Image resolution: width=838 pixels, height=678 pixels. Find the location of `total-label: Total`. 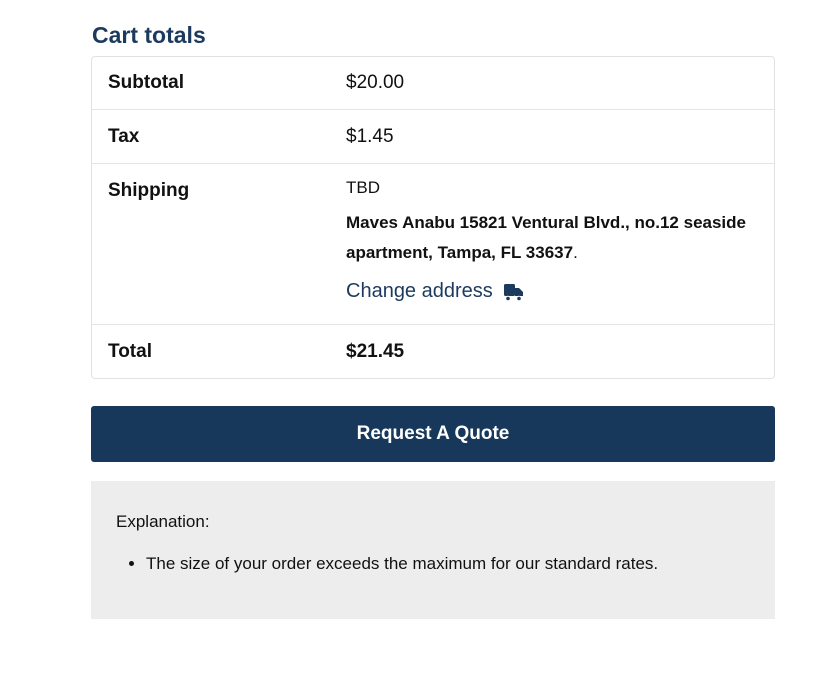

total-label: Total is located at coordinates (130, 351).